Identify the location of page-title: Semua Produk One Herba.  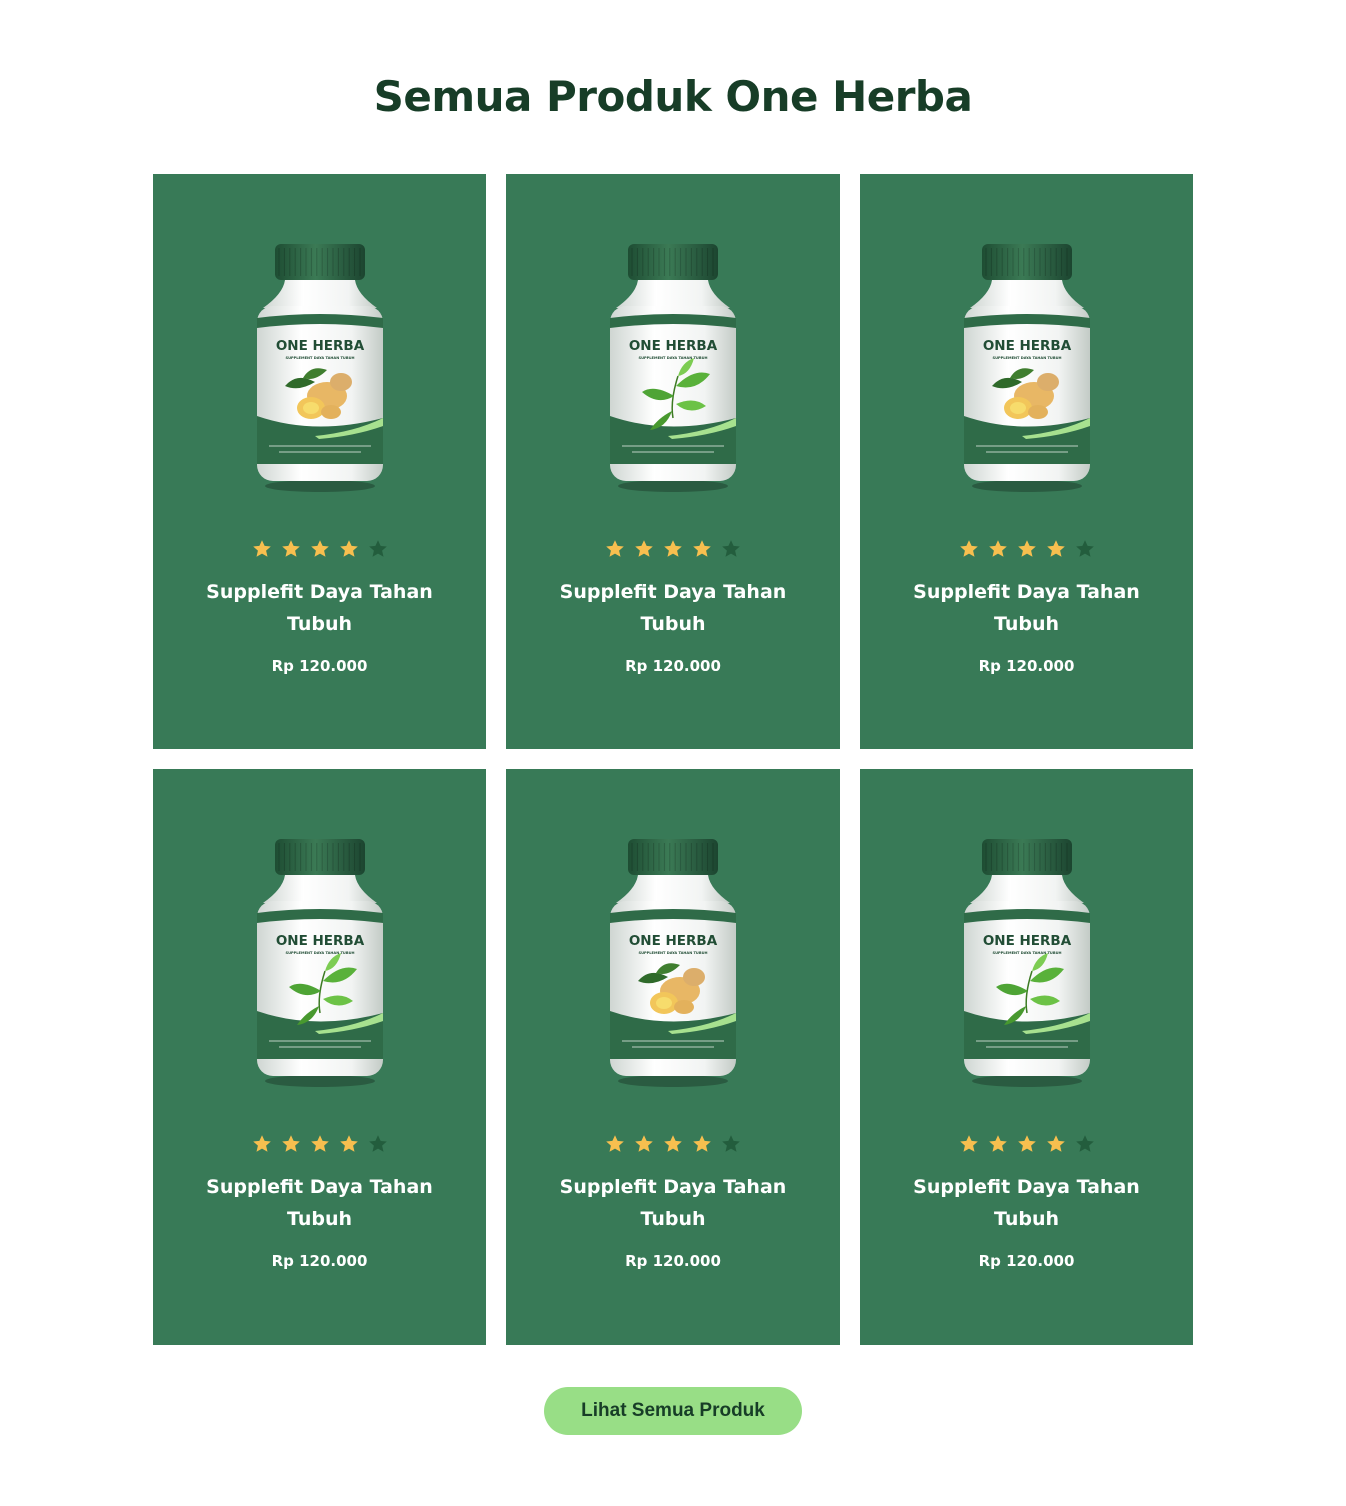
(673, 96).